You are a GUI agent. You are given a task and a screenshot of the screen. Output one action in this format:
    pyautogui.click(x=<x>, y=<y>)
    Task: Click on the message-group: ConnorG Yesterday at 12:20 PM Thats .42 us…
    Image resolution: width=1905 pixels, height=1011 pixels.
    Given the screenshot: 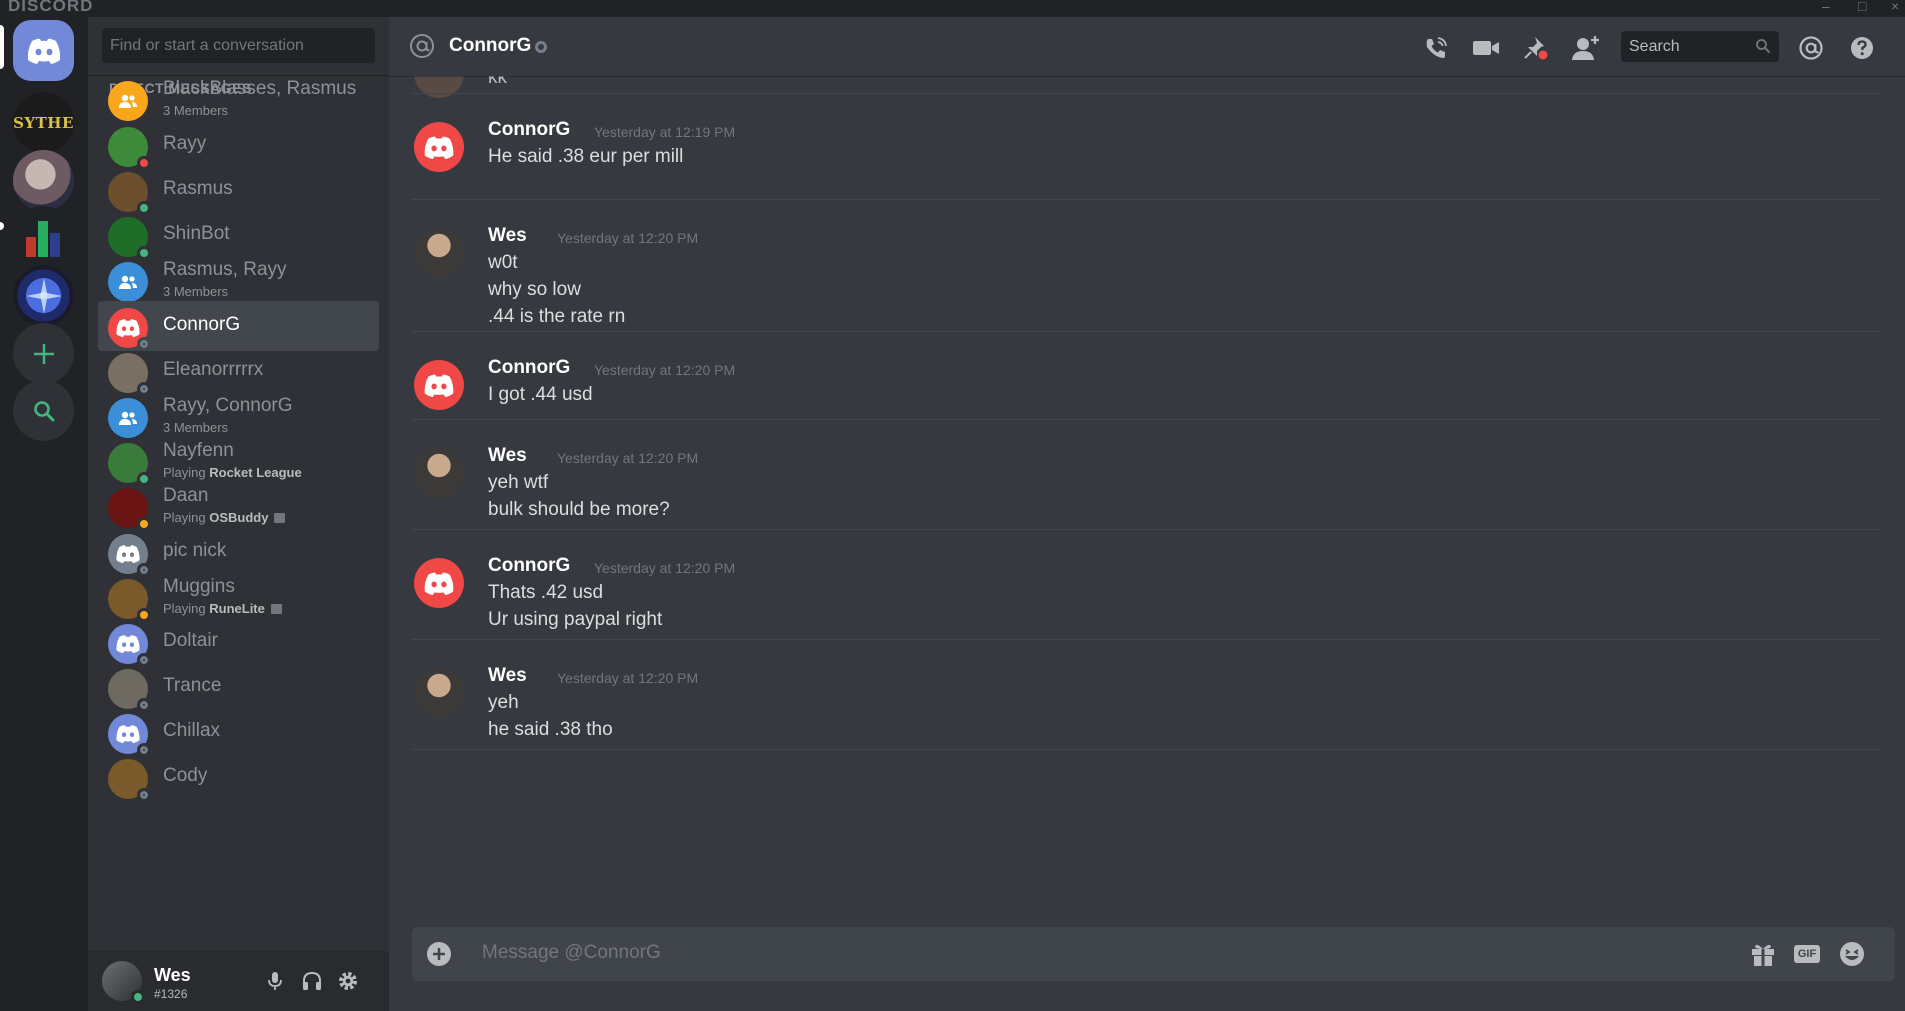 What is the action you would take?
    pyautogui.click(x=1147, y=584)
    